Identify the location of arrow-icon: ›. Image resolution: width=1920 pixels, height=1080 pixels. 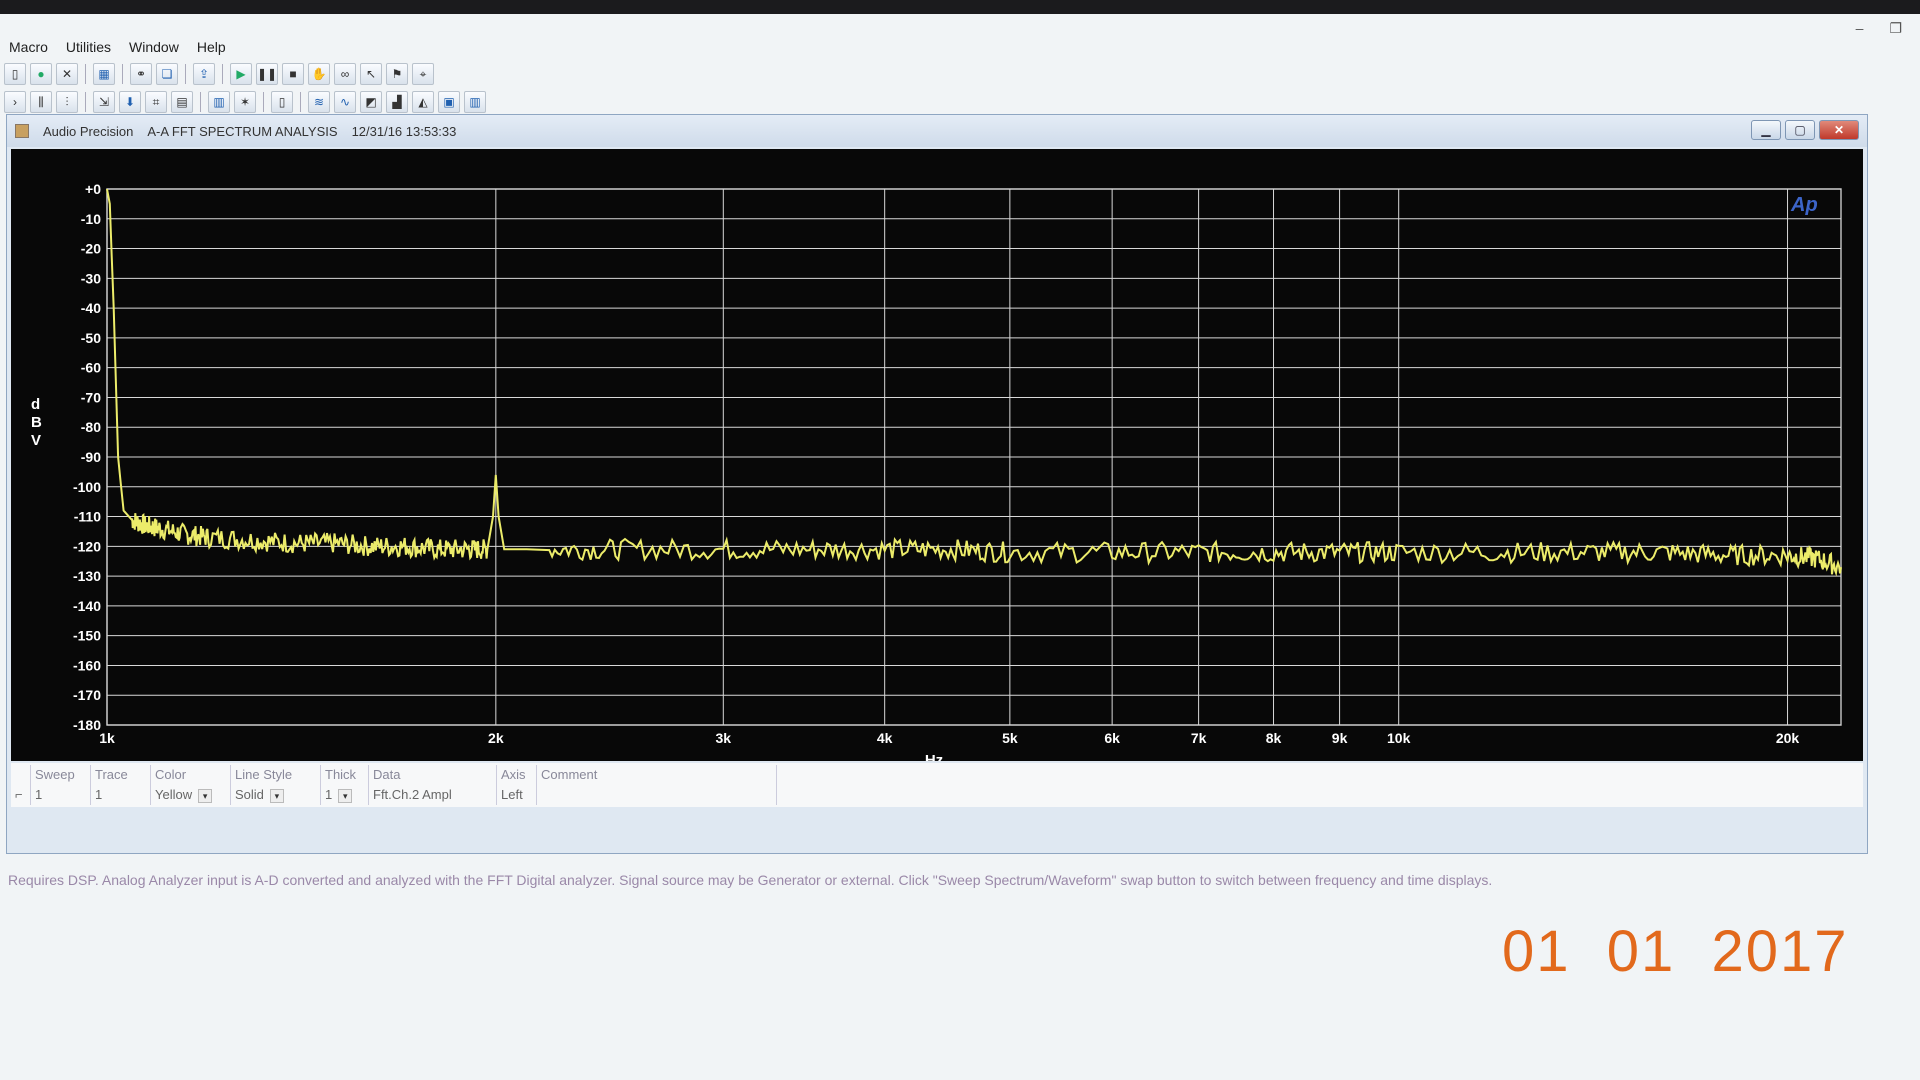
(15, 102).